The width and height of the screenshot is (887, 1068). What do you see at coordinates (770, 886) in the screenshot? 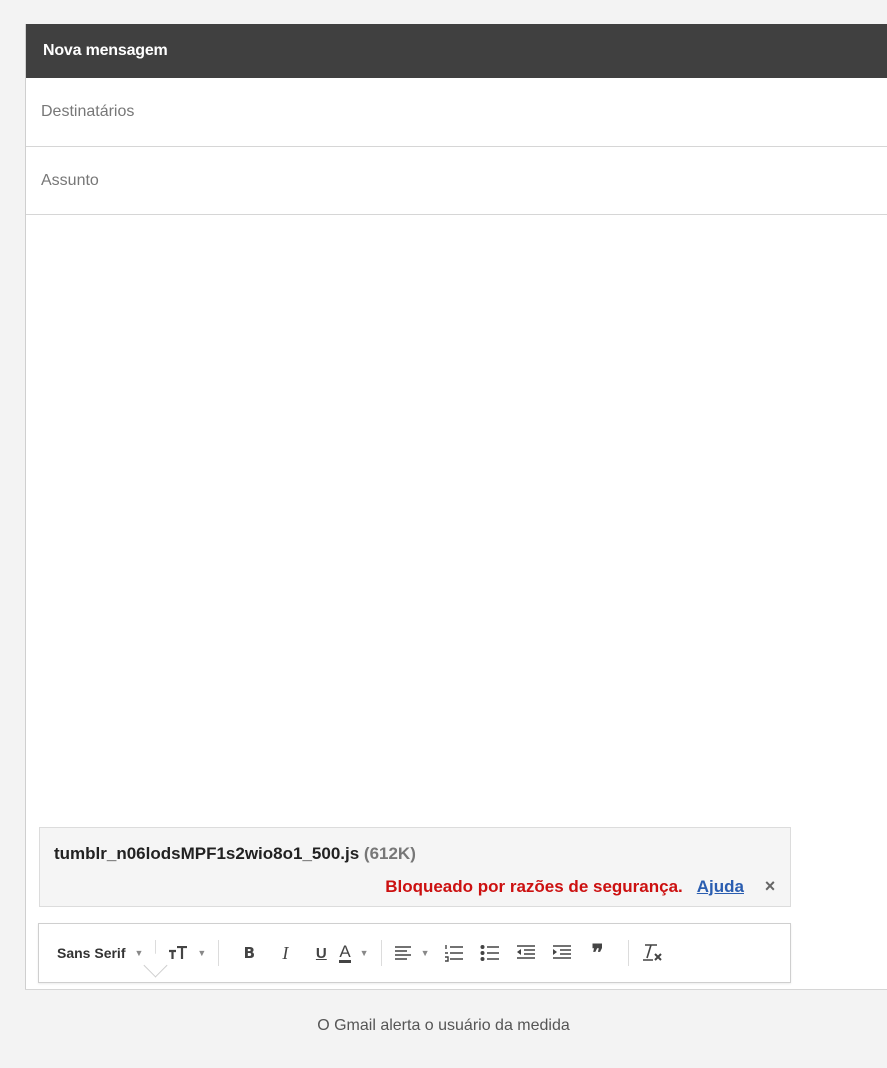
I see `close-icon: ×` at bounding box center [770, 886].